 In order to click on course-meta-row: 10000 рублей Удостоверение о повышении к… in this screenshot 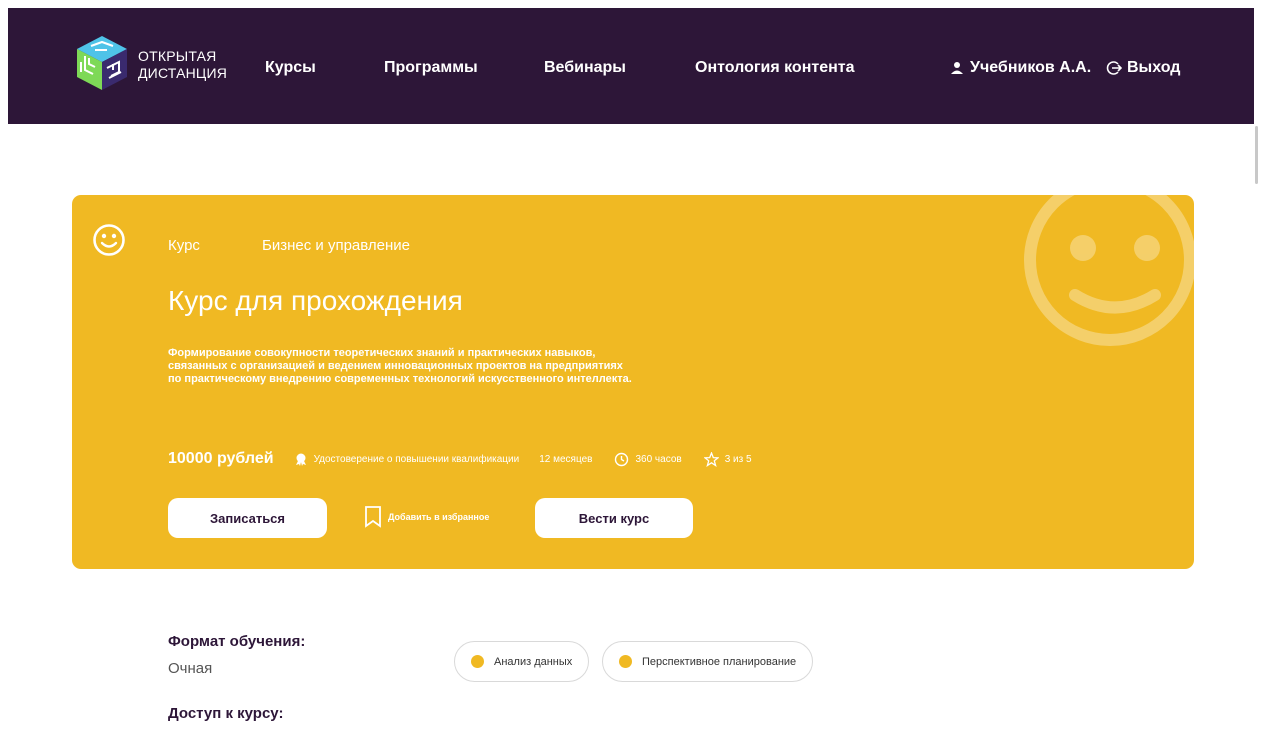, I will do `click(460, 459)`.